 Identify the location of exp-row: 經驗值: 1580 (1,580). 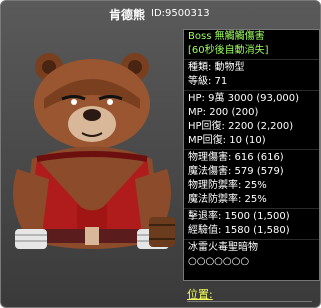
(239, 230).